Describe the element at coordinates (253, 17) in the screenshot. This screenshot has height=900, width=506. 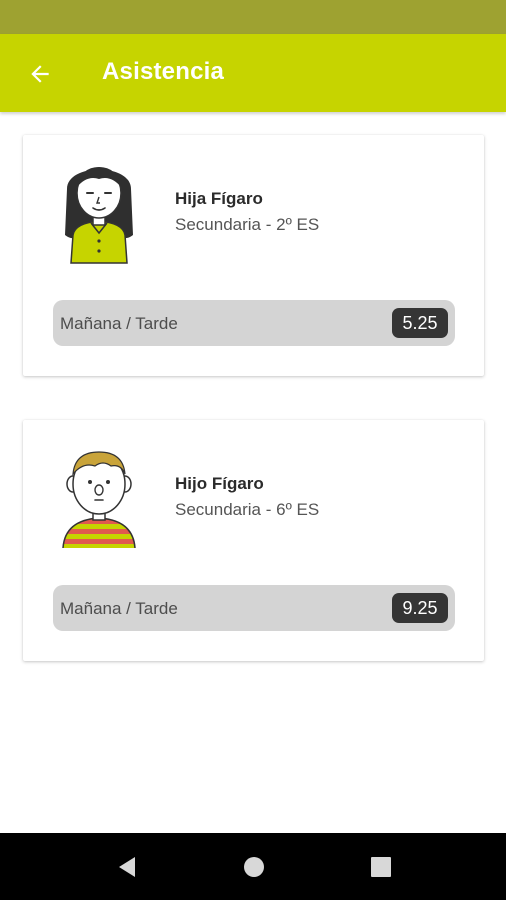
I see `status-bar` at that location.